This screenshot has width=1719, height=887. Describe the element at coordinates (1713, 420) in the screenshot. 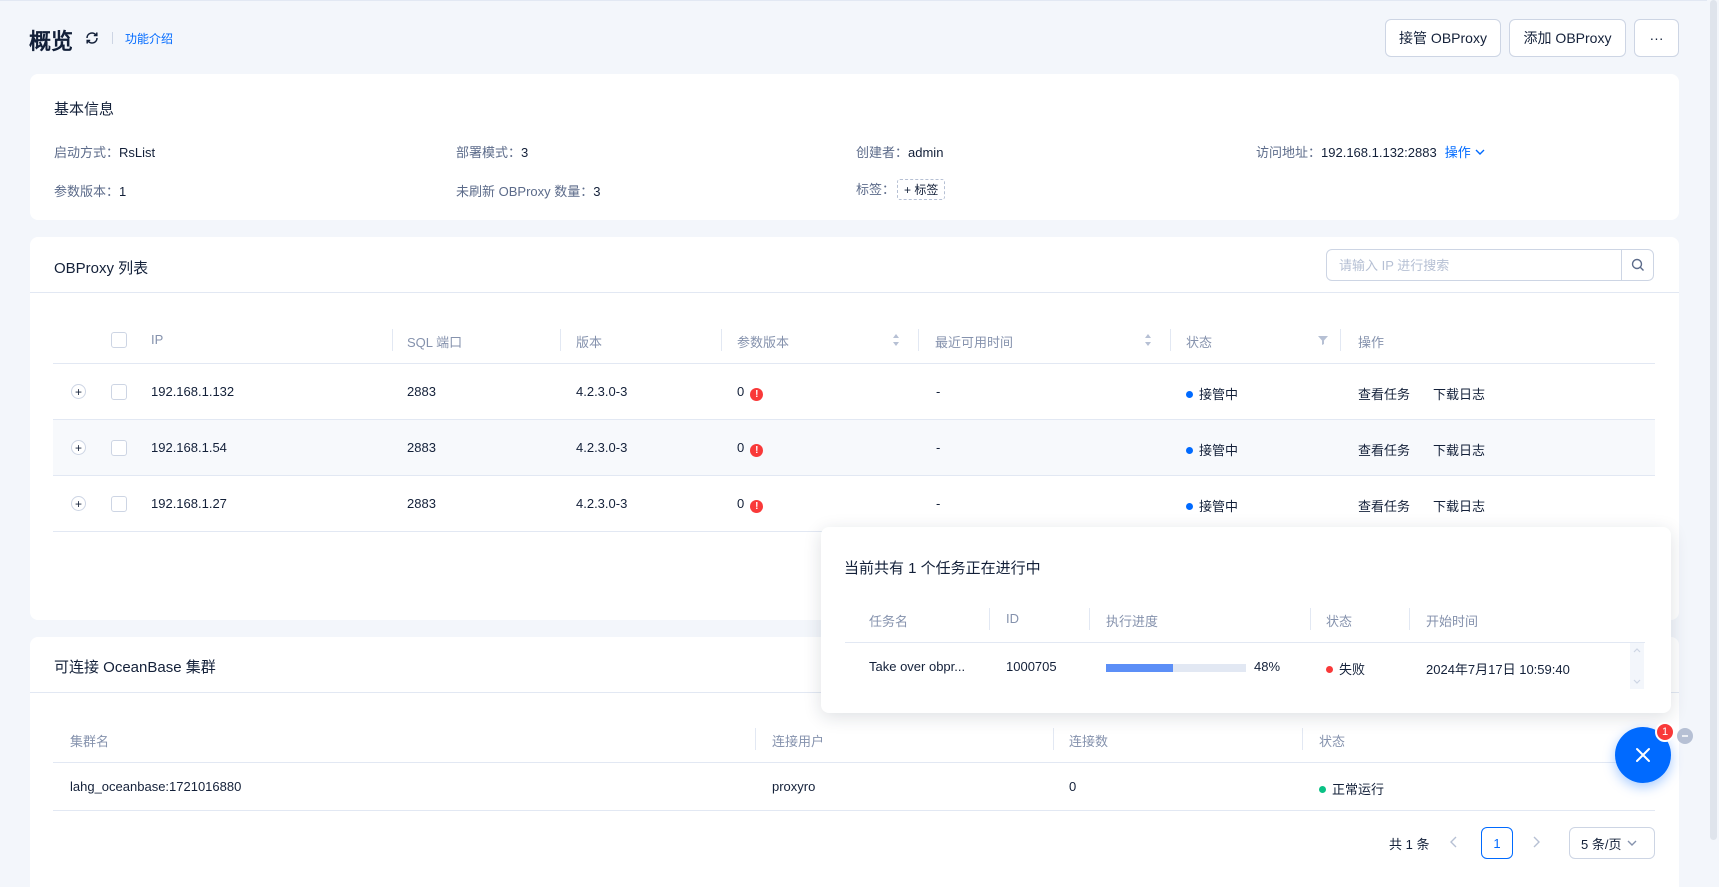

I see `page-scrollbar-thumb` at that location.